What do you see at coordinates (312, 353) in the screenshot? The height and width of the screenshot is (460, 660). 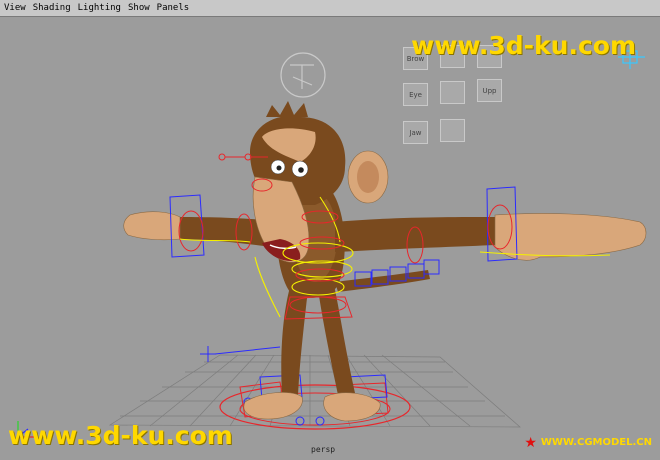 I see `monkey-legs` at bounding box center [312, 353].